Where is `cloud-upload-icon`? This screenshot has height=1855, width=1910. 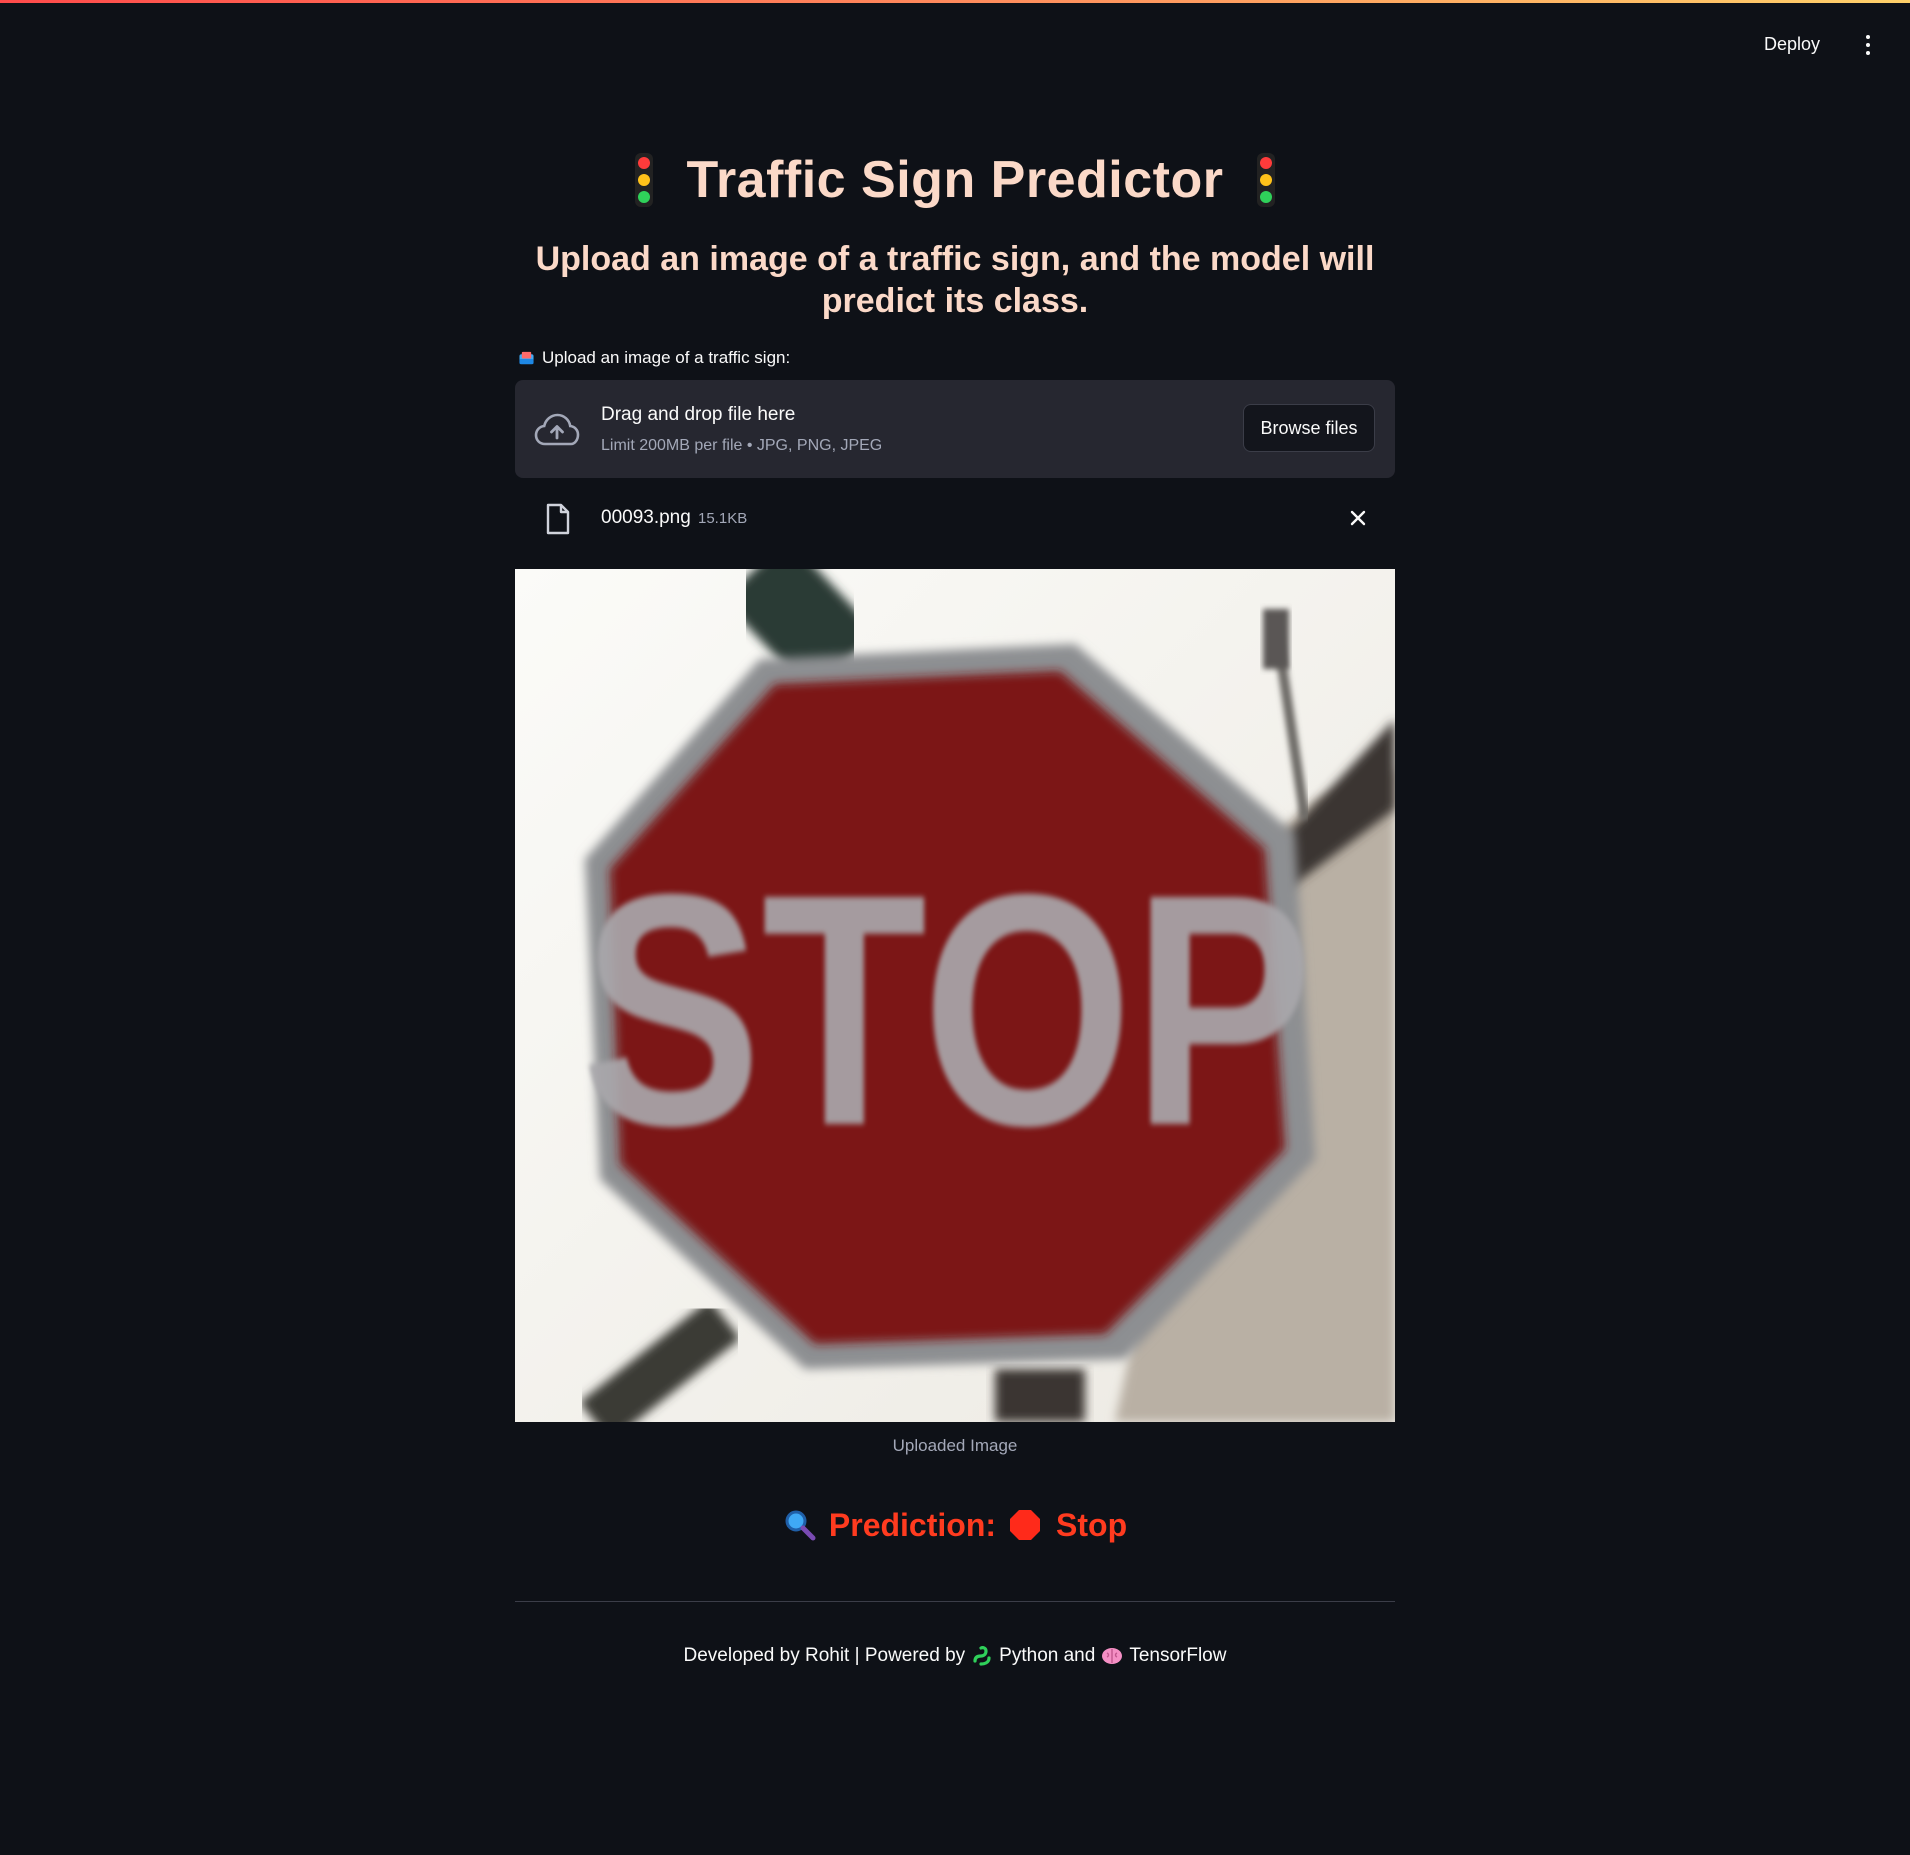 cloud-upload-icon is located at coordinates (557, 429).